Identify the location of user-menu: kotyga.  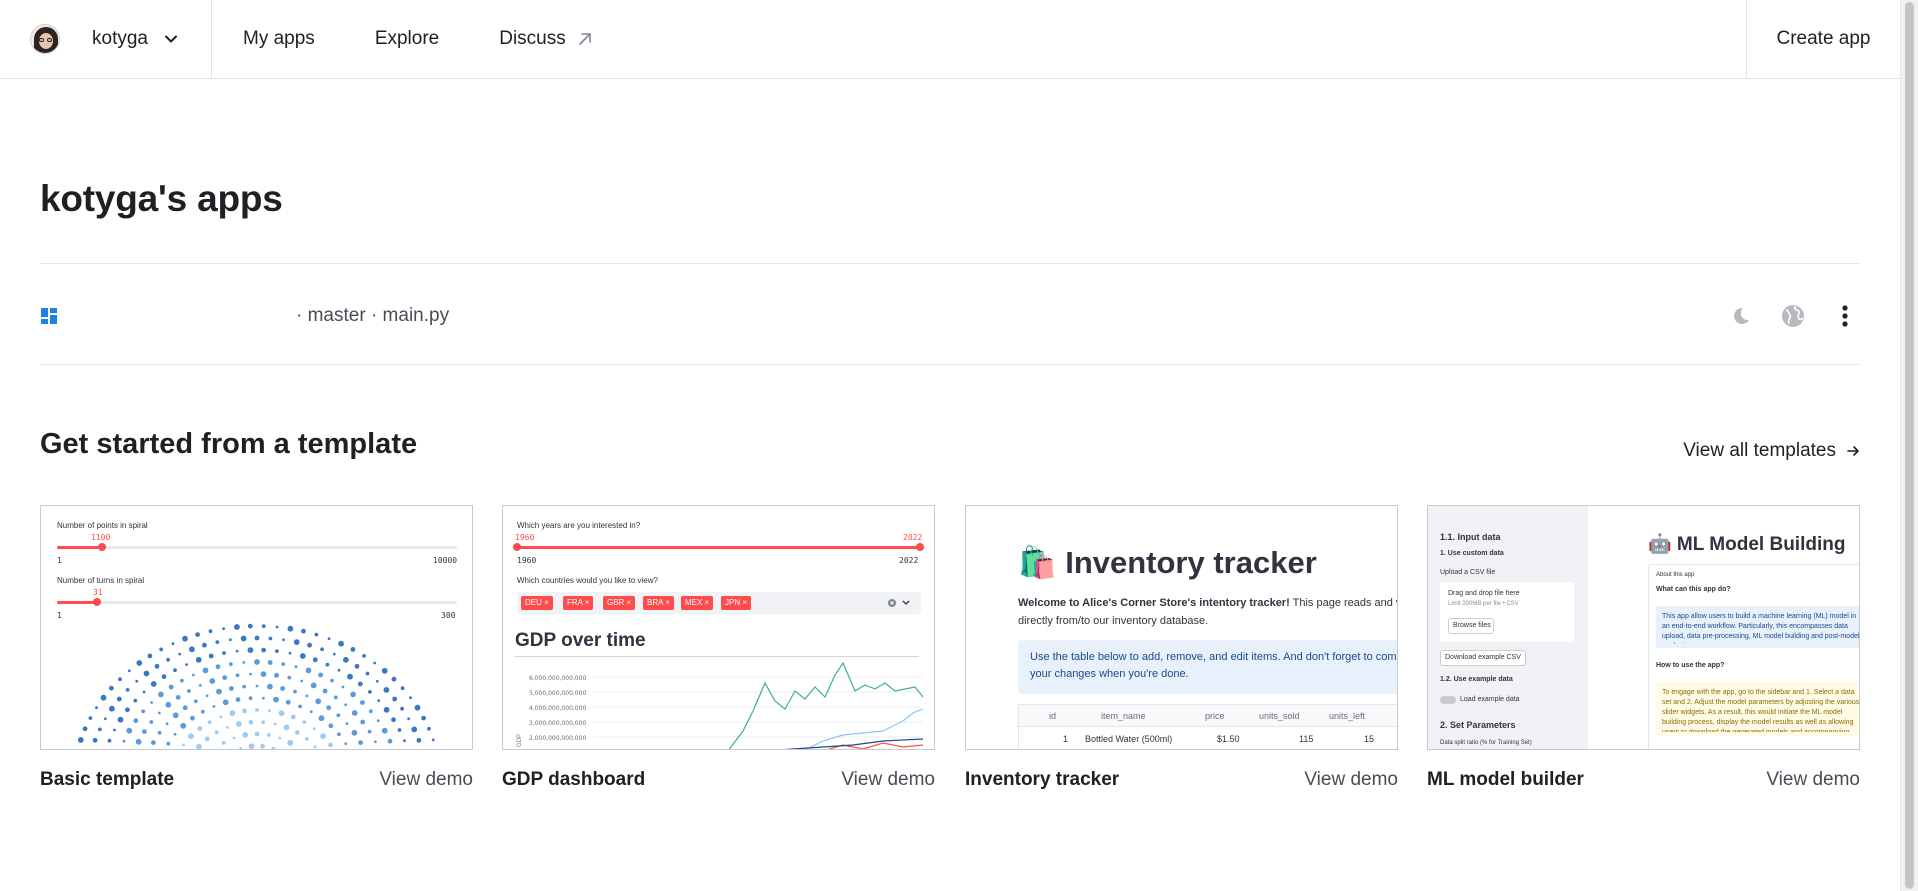
(106, 39).